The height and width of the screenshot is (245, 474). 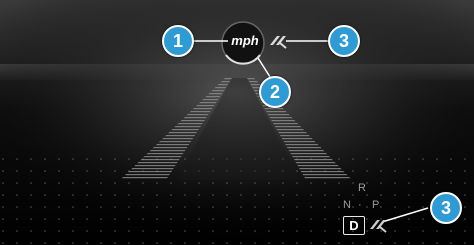 What do you see at coordinates (446, 208) in the screenshot?
I see `callout-3-bottom: 3` at bounding box center [446, 208].